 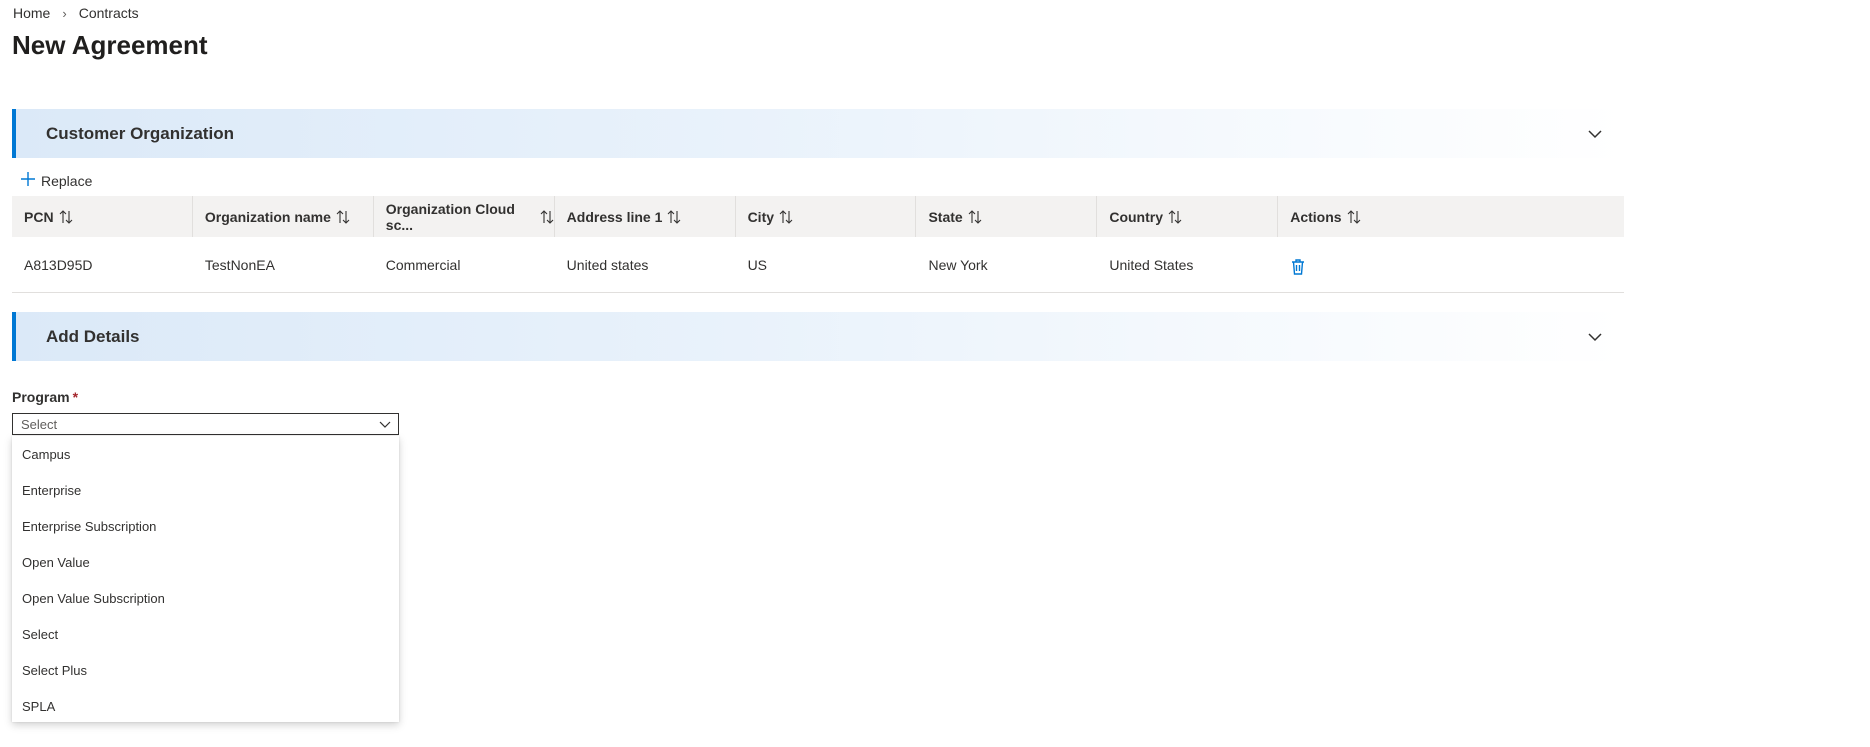 I want to click on breadcrumb: Home › Contracts, so click(x=76, y=13).